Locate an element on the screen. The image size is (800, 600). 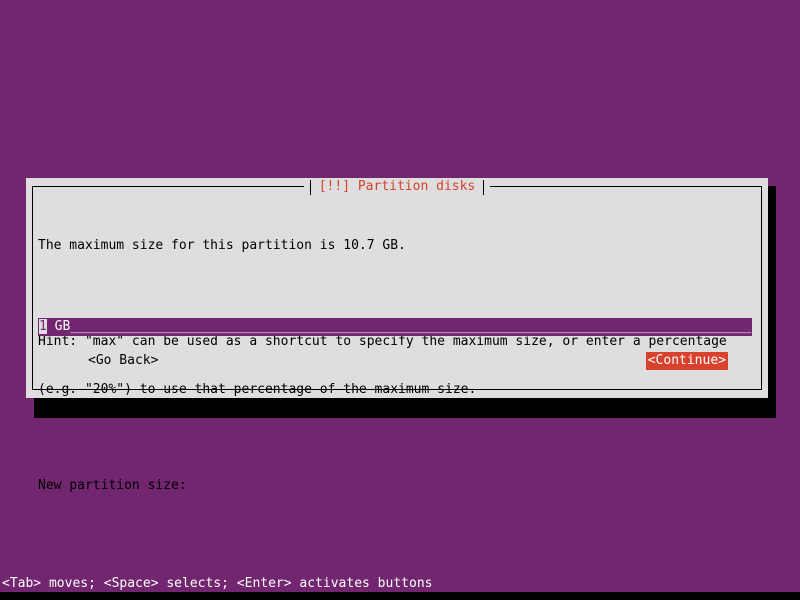
bottom-black-strip is located at coordinates (400, 596).